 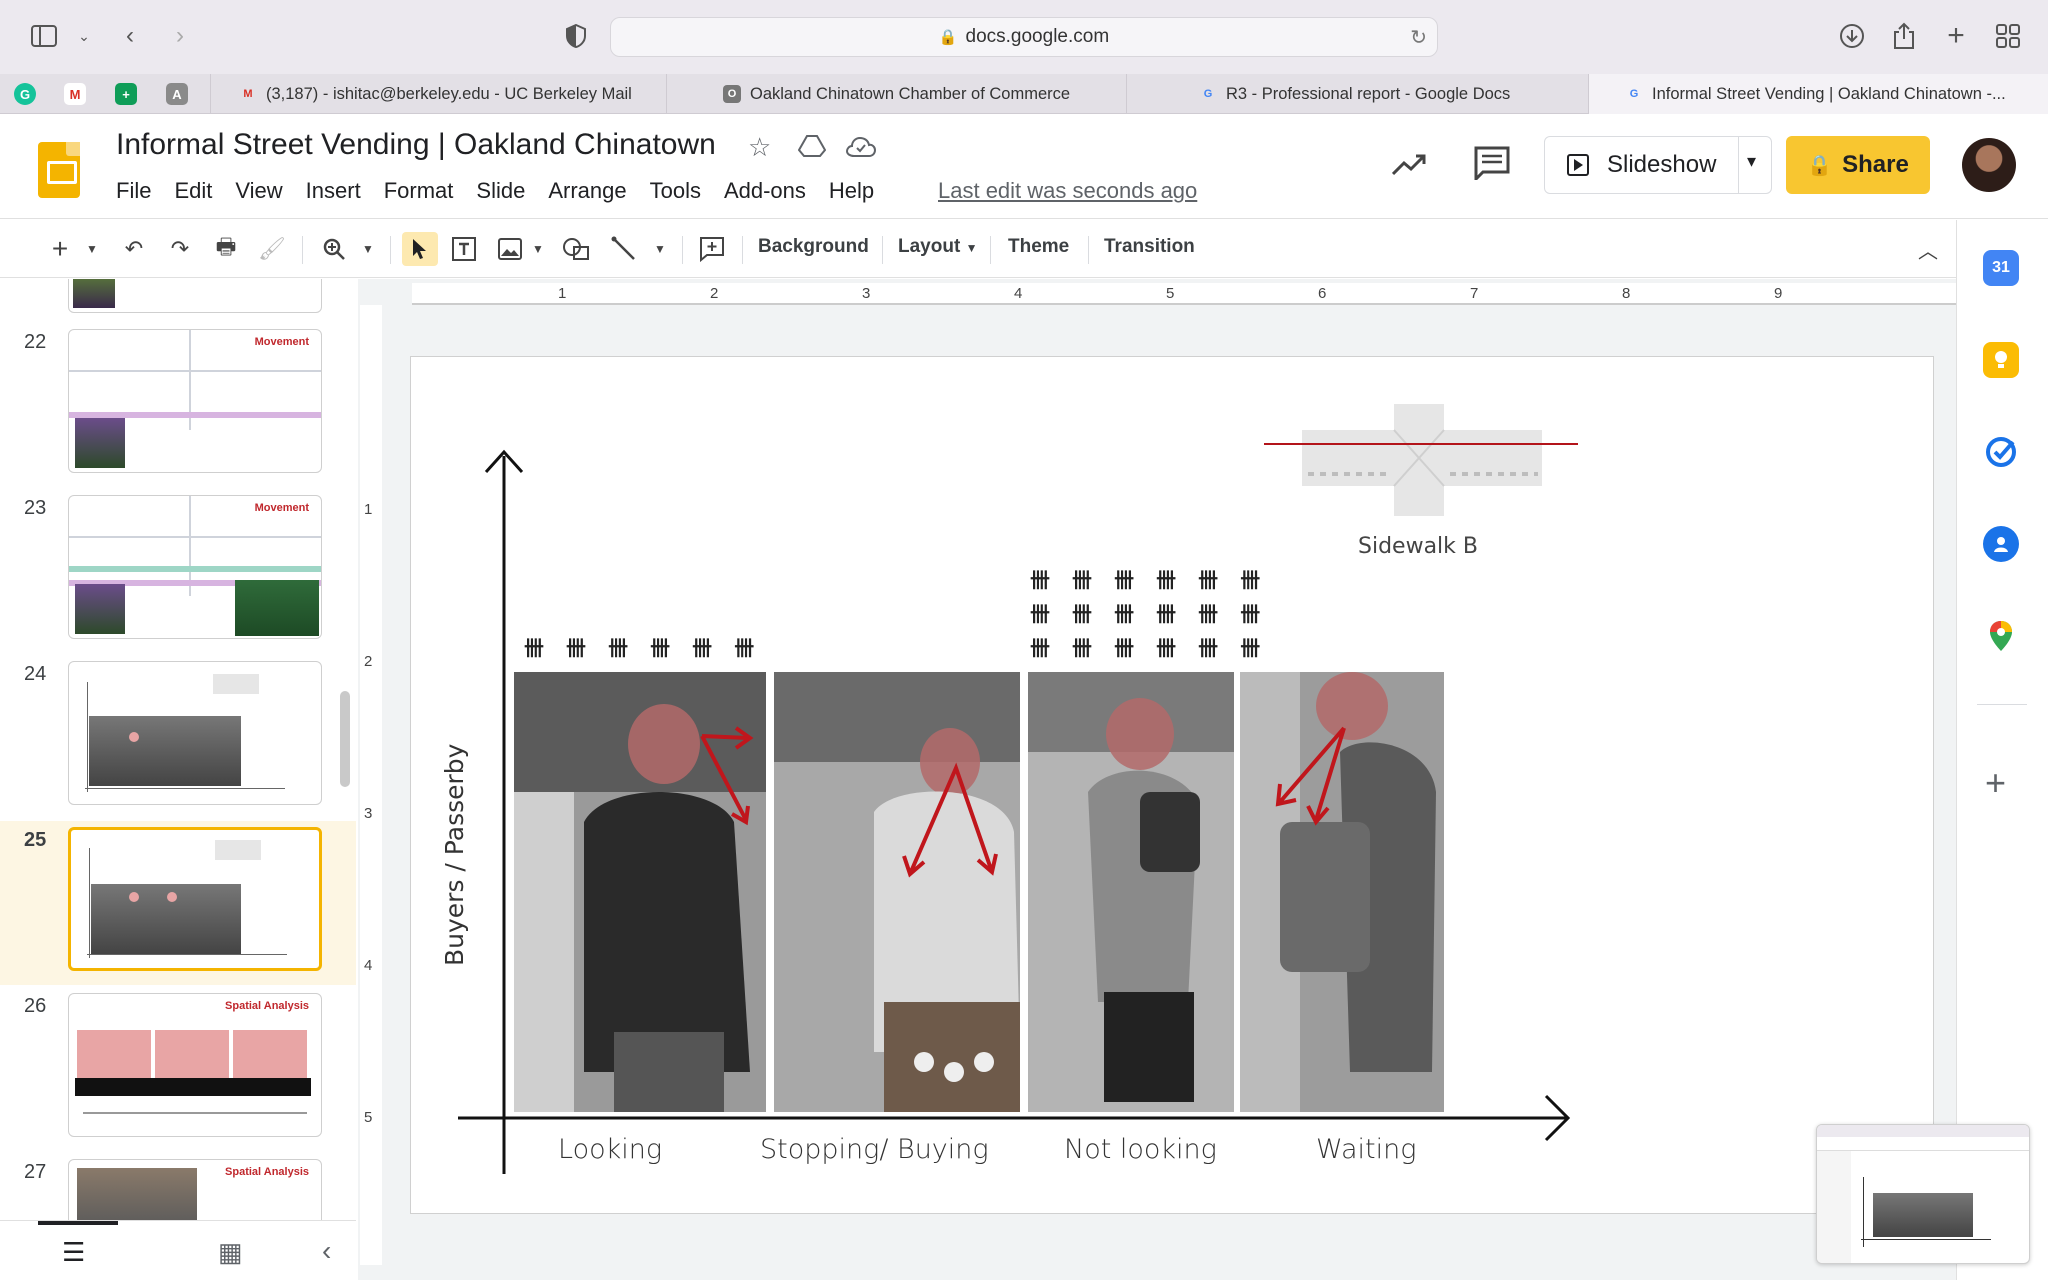 What do you see at coordinates (193, 191) in the screenshot?
I see `menu-edit: Edit` at bounding box center [193, 191].